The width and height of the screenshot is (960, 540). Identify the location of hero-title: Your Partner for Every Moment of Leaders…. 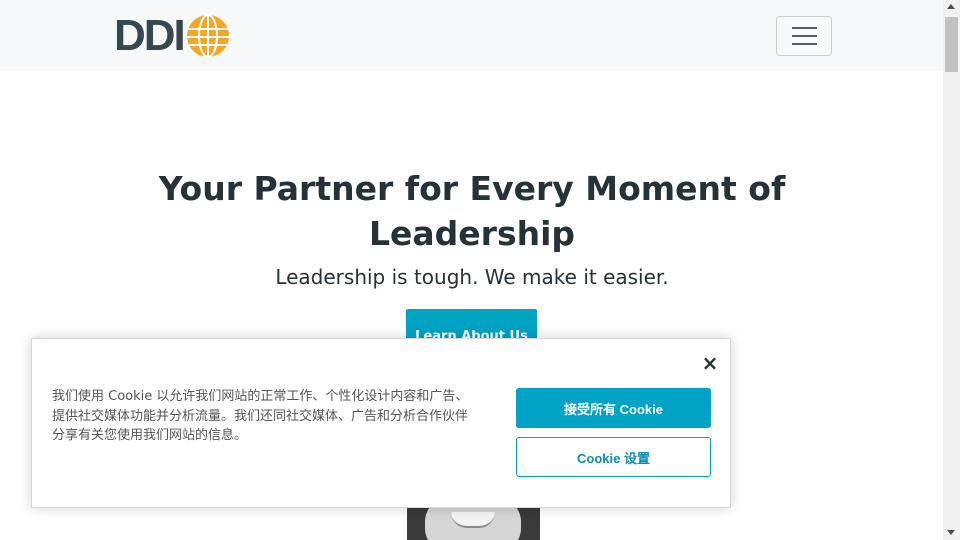
(472, 211).